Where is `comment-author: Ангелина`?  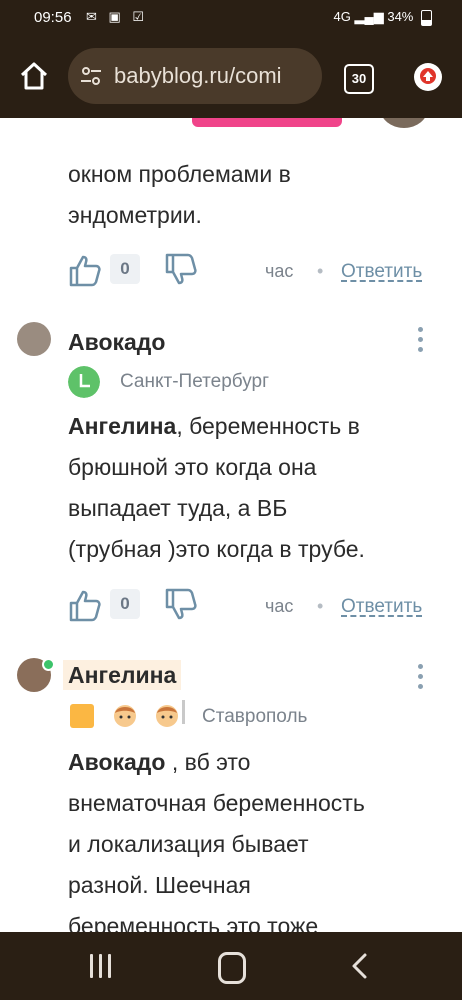
comment-author: Ангелина is located at coordinates (122, 675).